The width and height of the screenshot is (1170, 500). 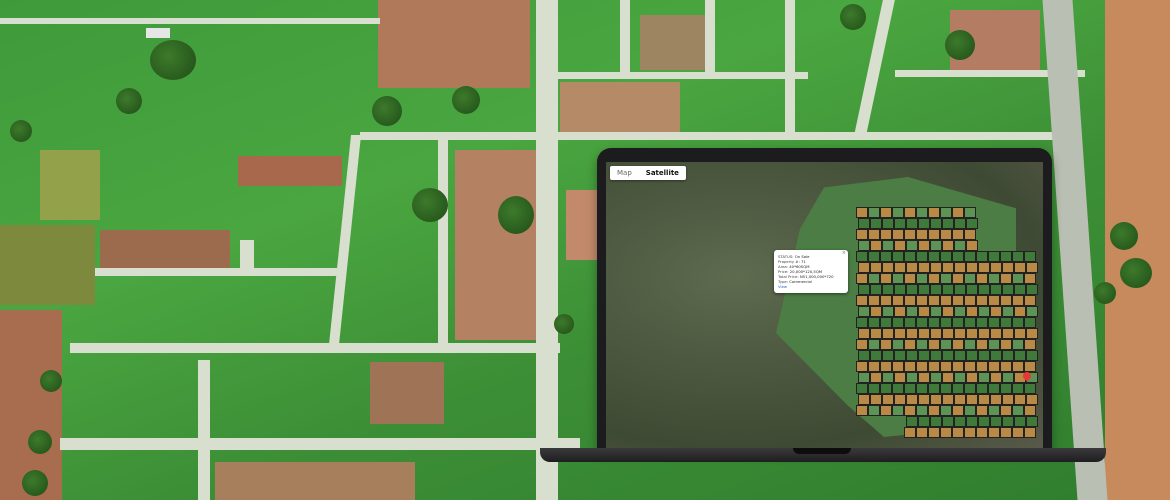 I want to click on tab-map: Map, so click(x=624, y=173).